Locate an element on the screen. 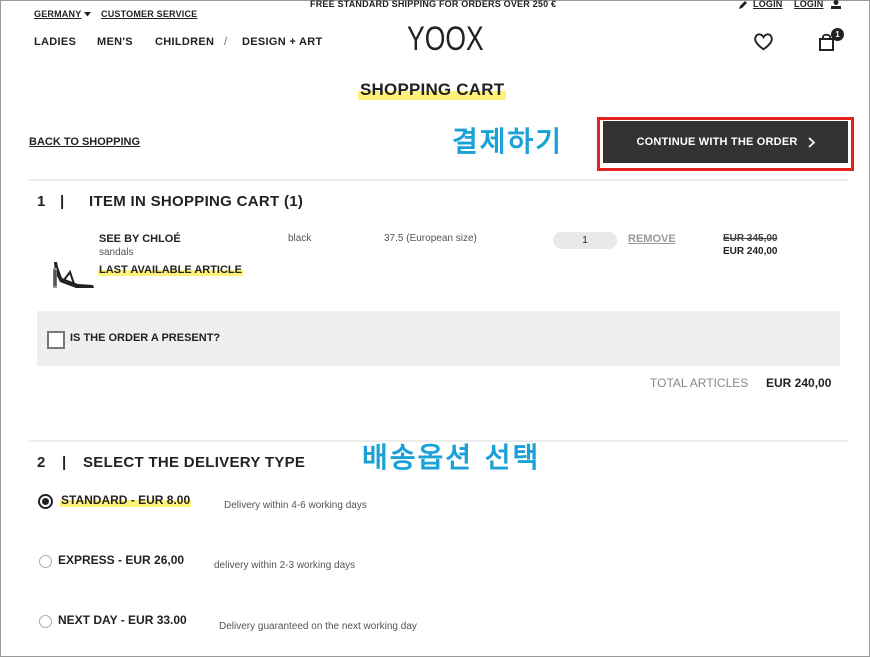 This screenshot has height=657, width=870. customer-service-link: CUSTOMER SERVICE is located at coordinates (149, 14).